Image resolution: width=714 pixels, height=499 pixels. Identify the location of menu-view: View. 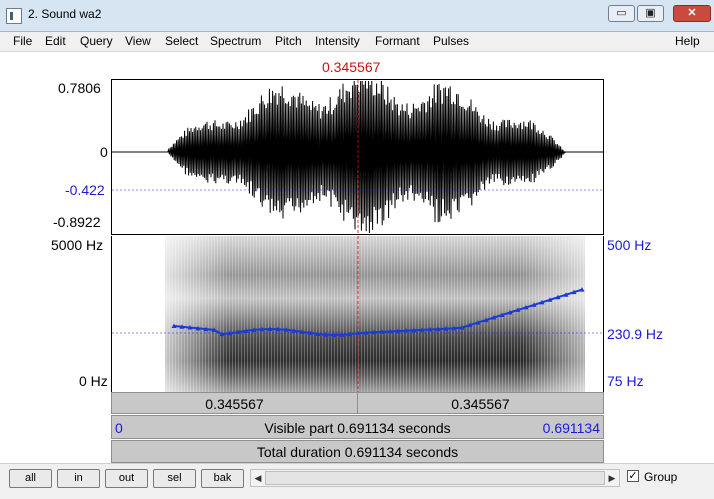
(138, 41).